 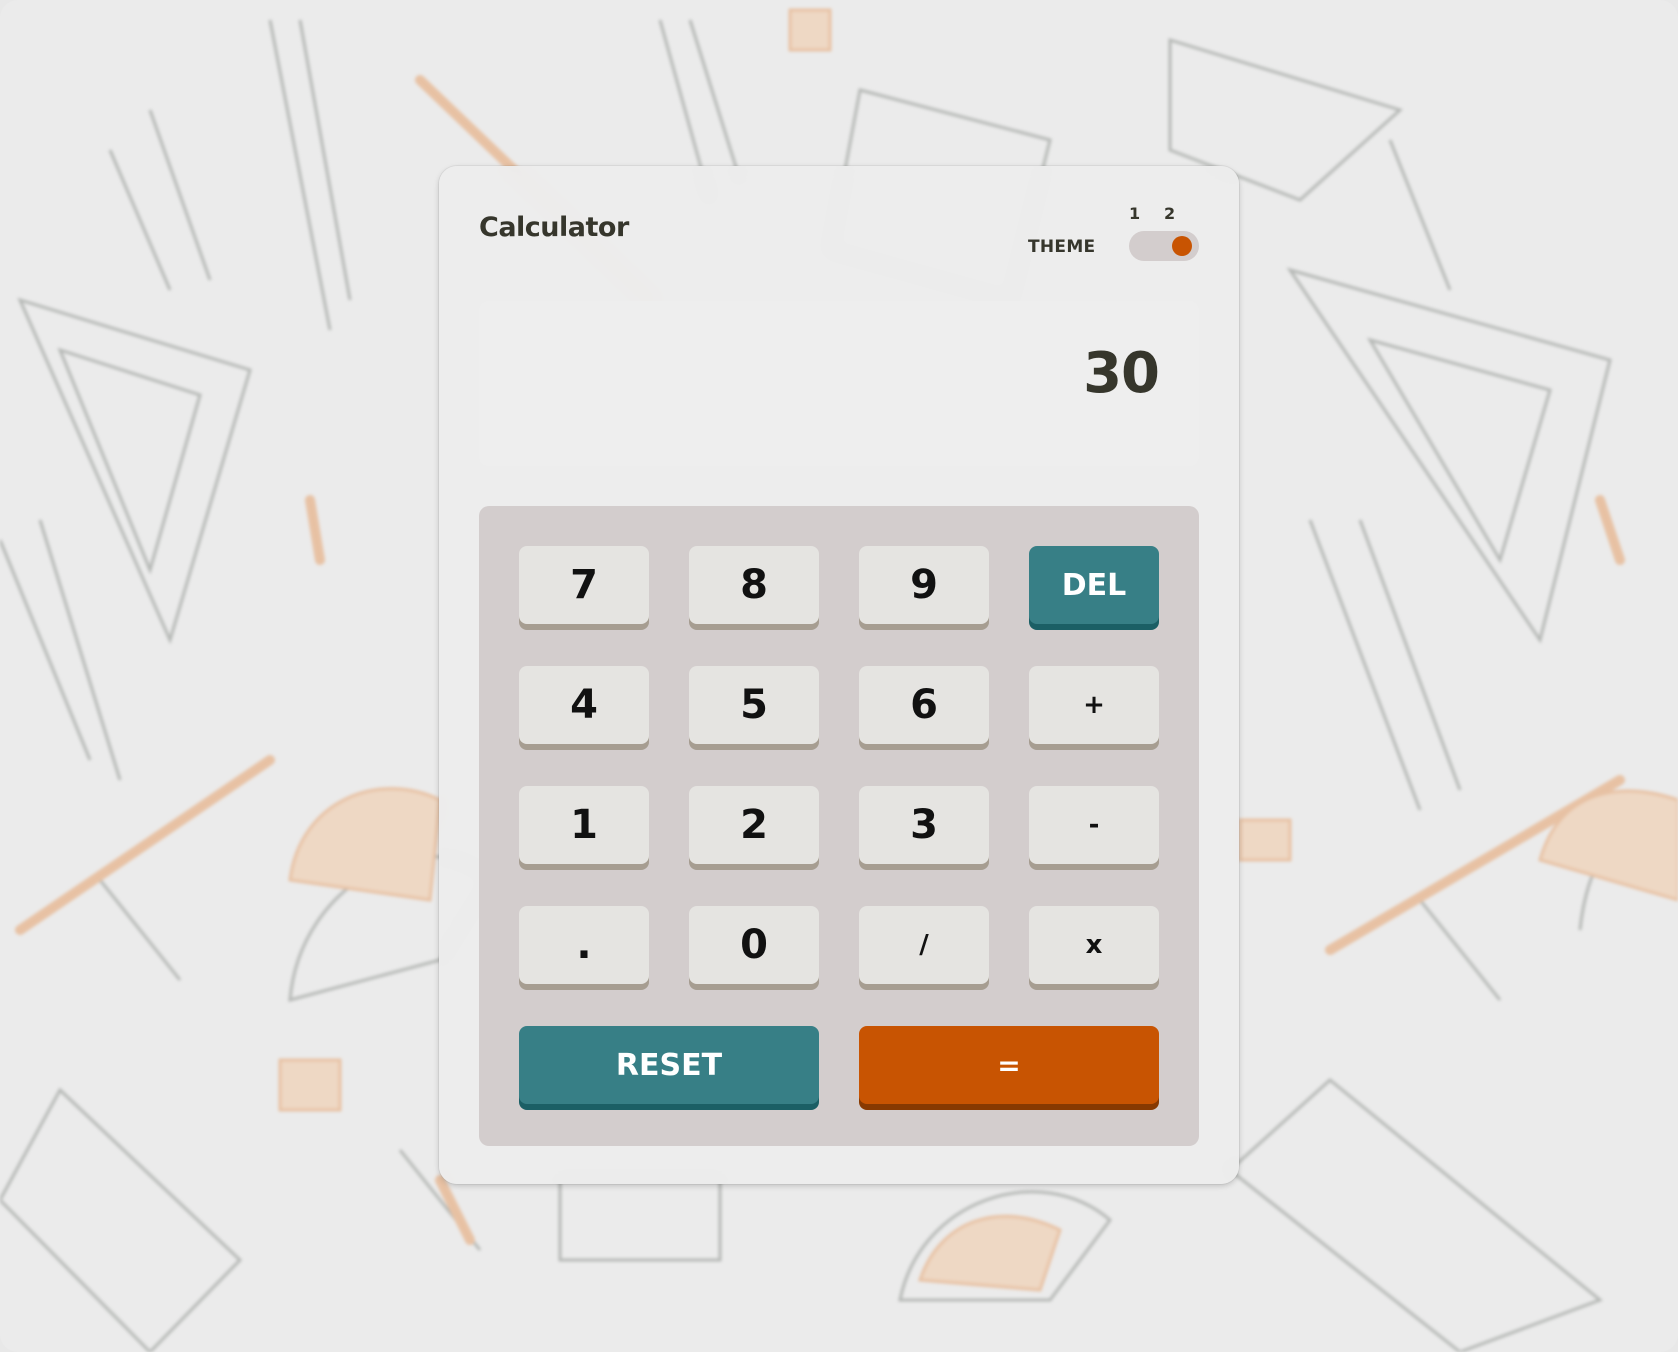 What do you see at coordinates (554, 227) in the screenshot?
I see `app-title: Calculator` at bounding box center [554, 227].